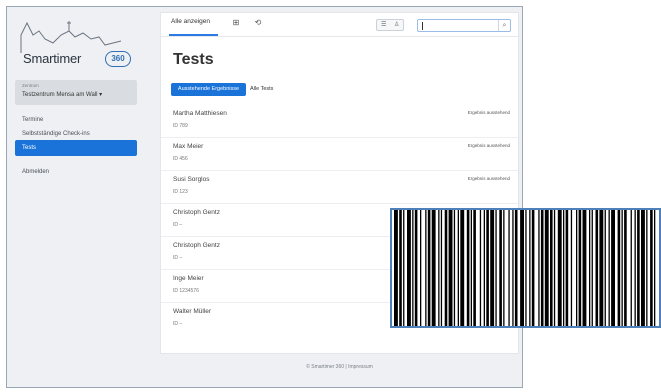 The width and height of the screenshot is (661, 392). Describe the element at coordinates (118, 59) in the screenshot. I see `brand-badge: 360` at that location.